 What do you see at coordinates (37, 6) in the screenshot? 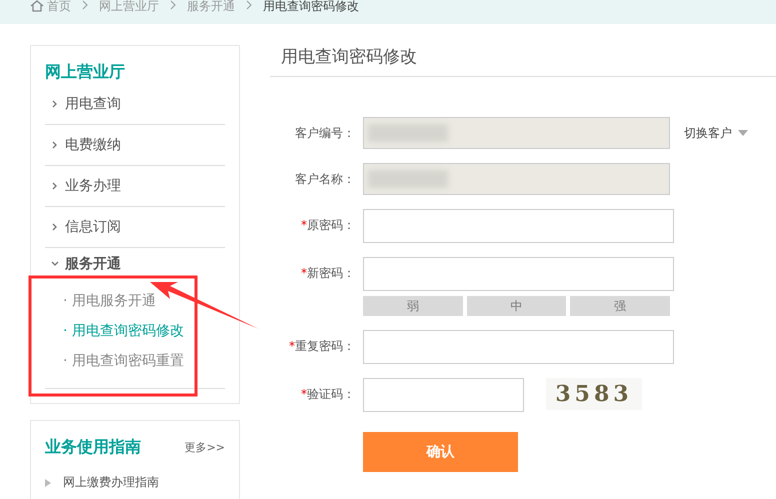
I see `home-icon` at bounding box center [37, 6].